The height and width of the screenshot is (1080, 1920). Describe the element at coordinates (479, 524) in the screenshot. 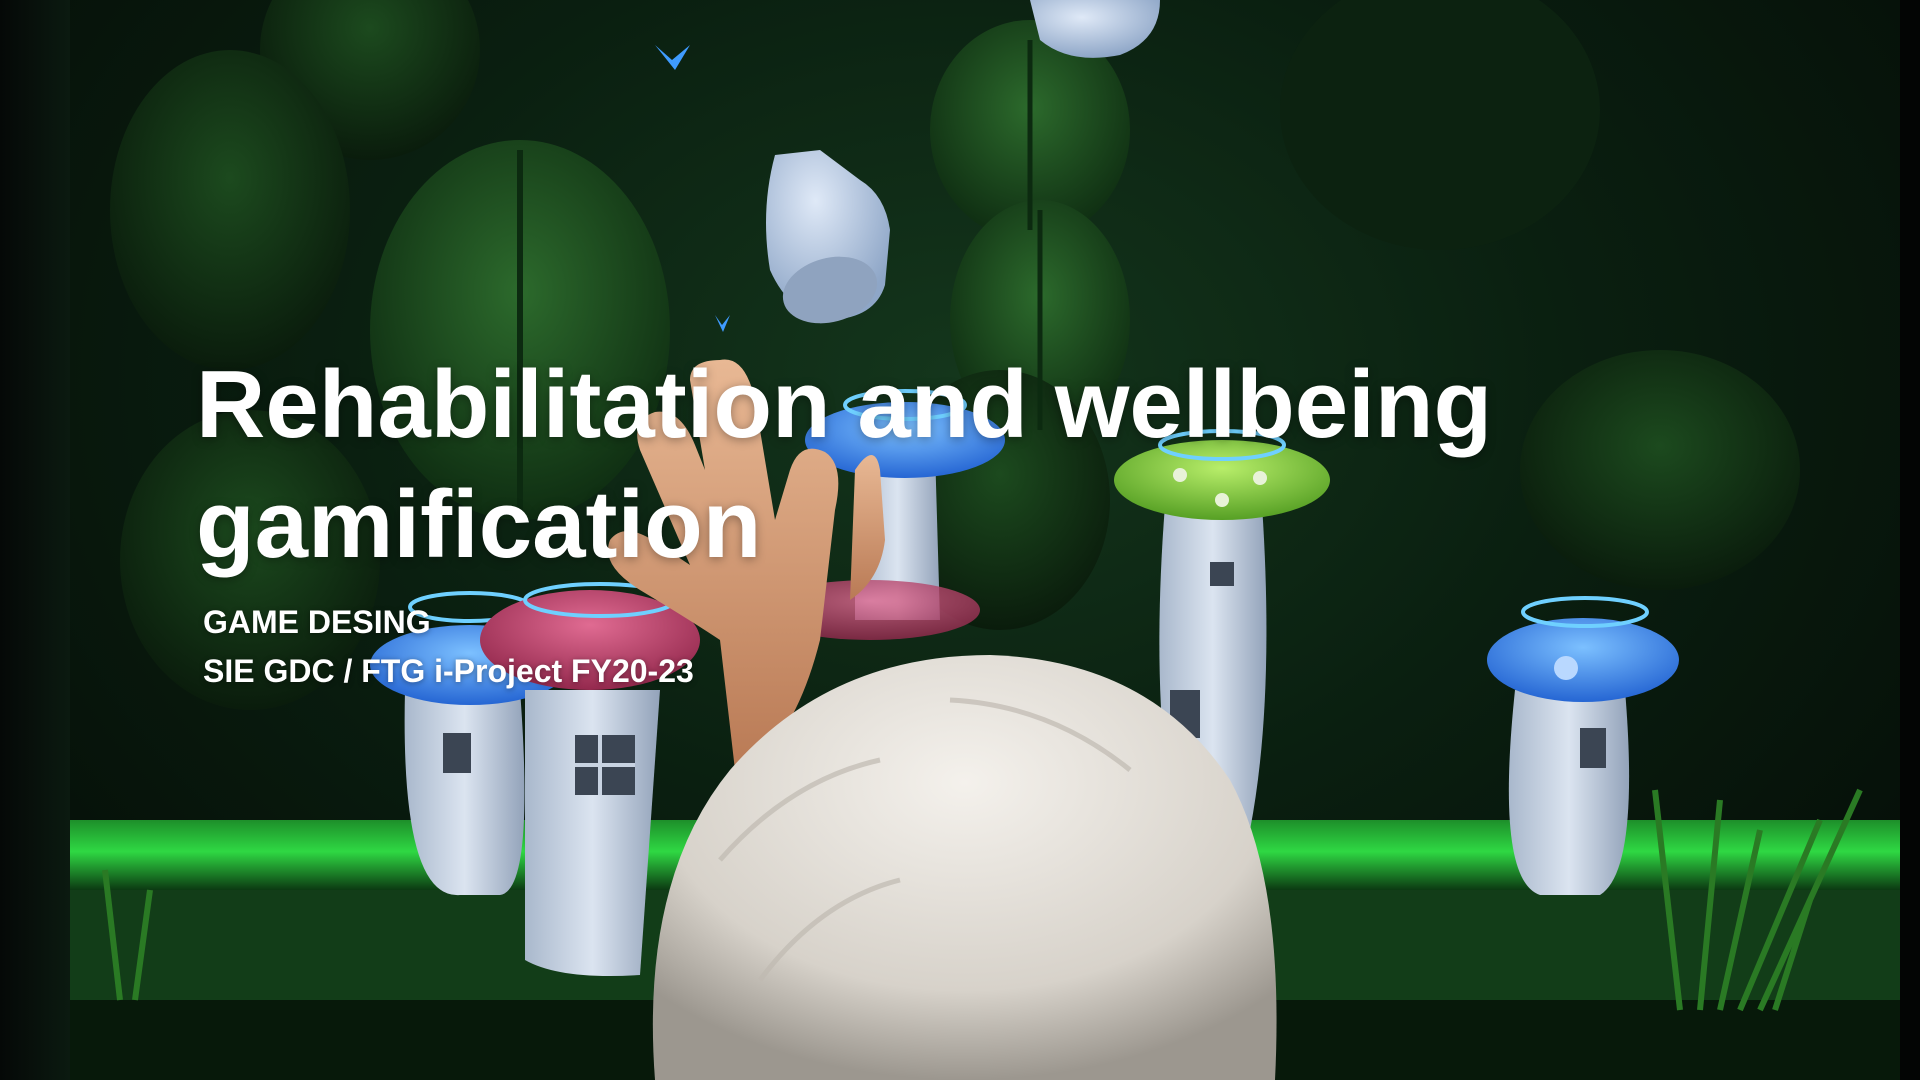

I see `slide-title-line-2: gamification` at that location.